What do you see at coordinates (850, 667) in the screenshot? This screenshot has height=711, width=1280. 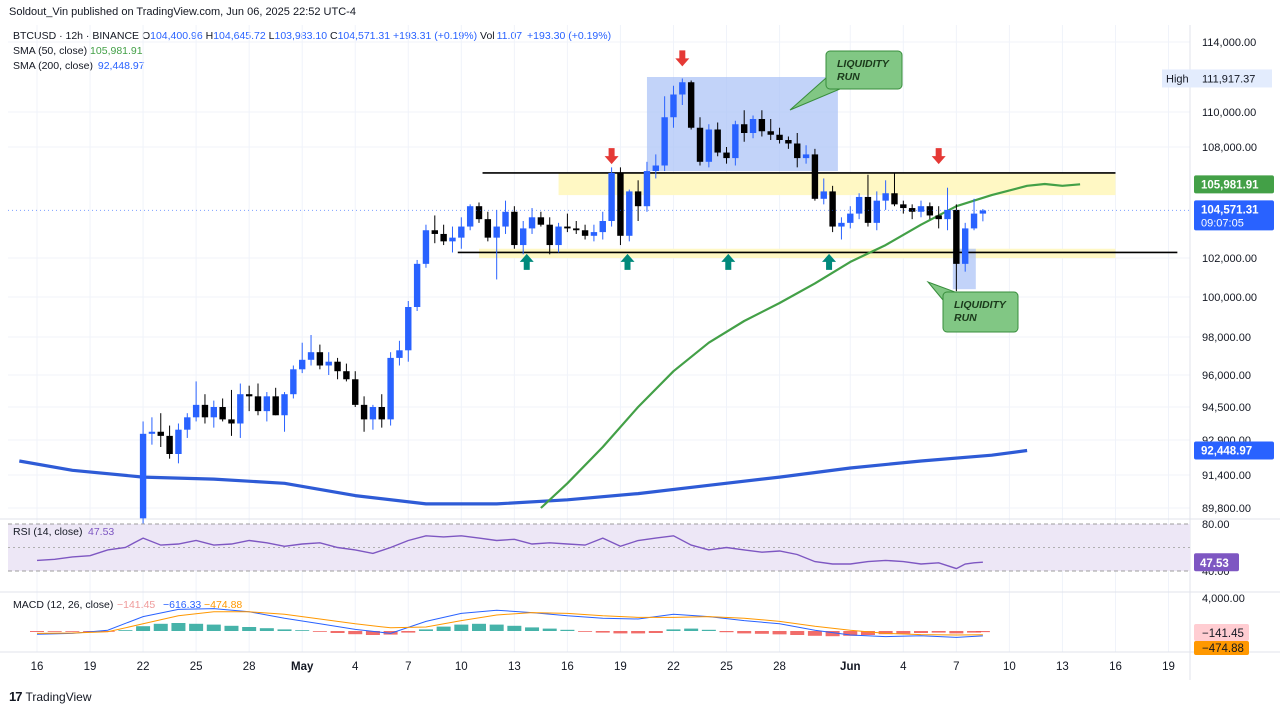 I see `x-tick-label: Jun` at bounding box center [850, 667].